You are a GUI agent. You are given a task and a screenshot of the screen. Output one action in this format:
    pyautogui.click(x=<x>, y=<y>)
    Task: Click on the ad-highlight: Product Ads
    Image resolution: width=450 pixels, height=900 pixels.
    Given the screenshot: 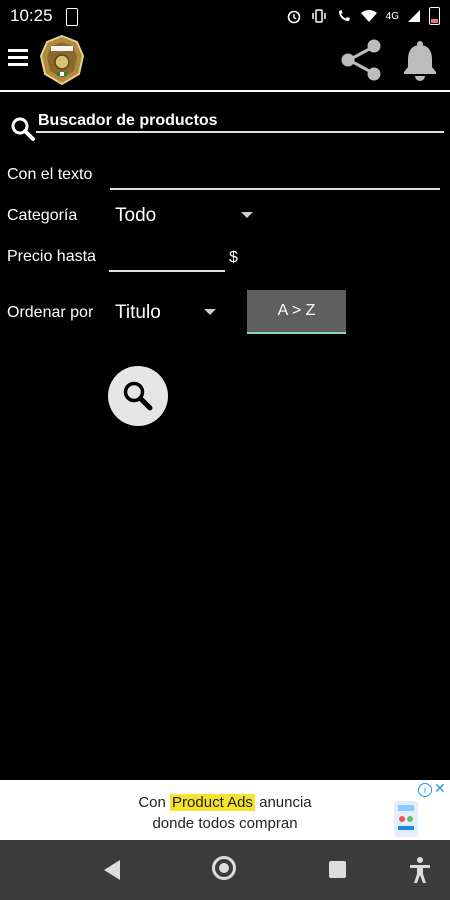 What is the action you would take?
    pyautogui.click(x=212, y=802)
    